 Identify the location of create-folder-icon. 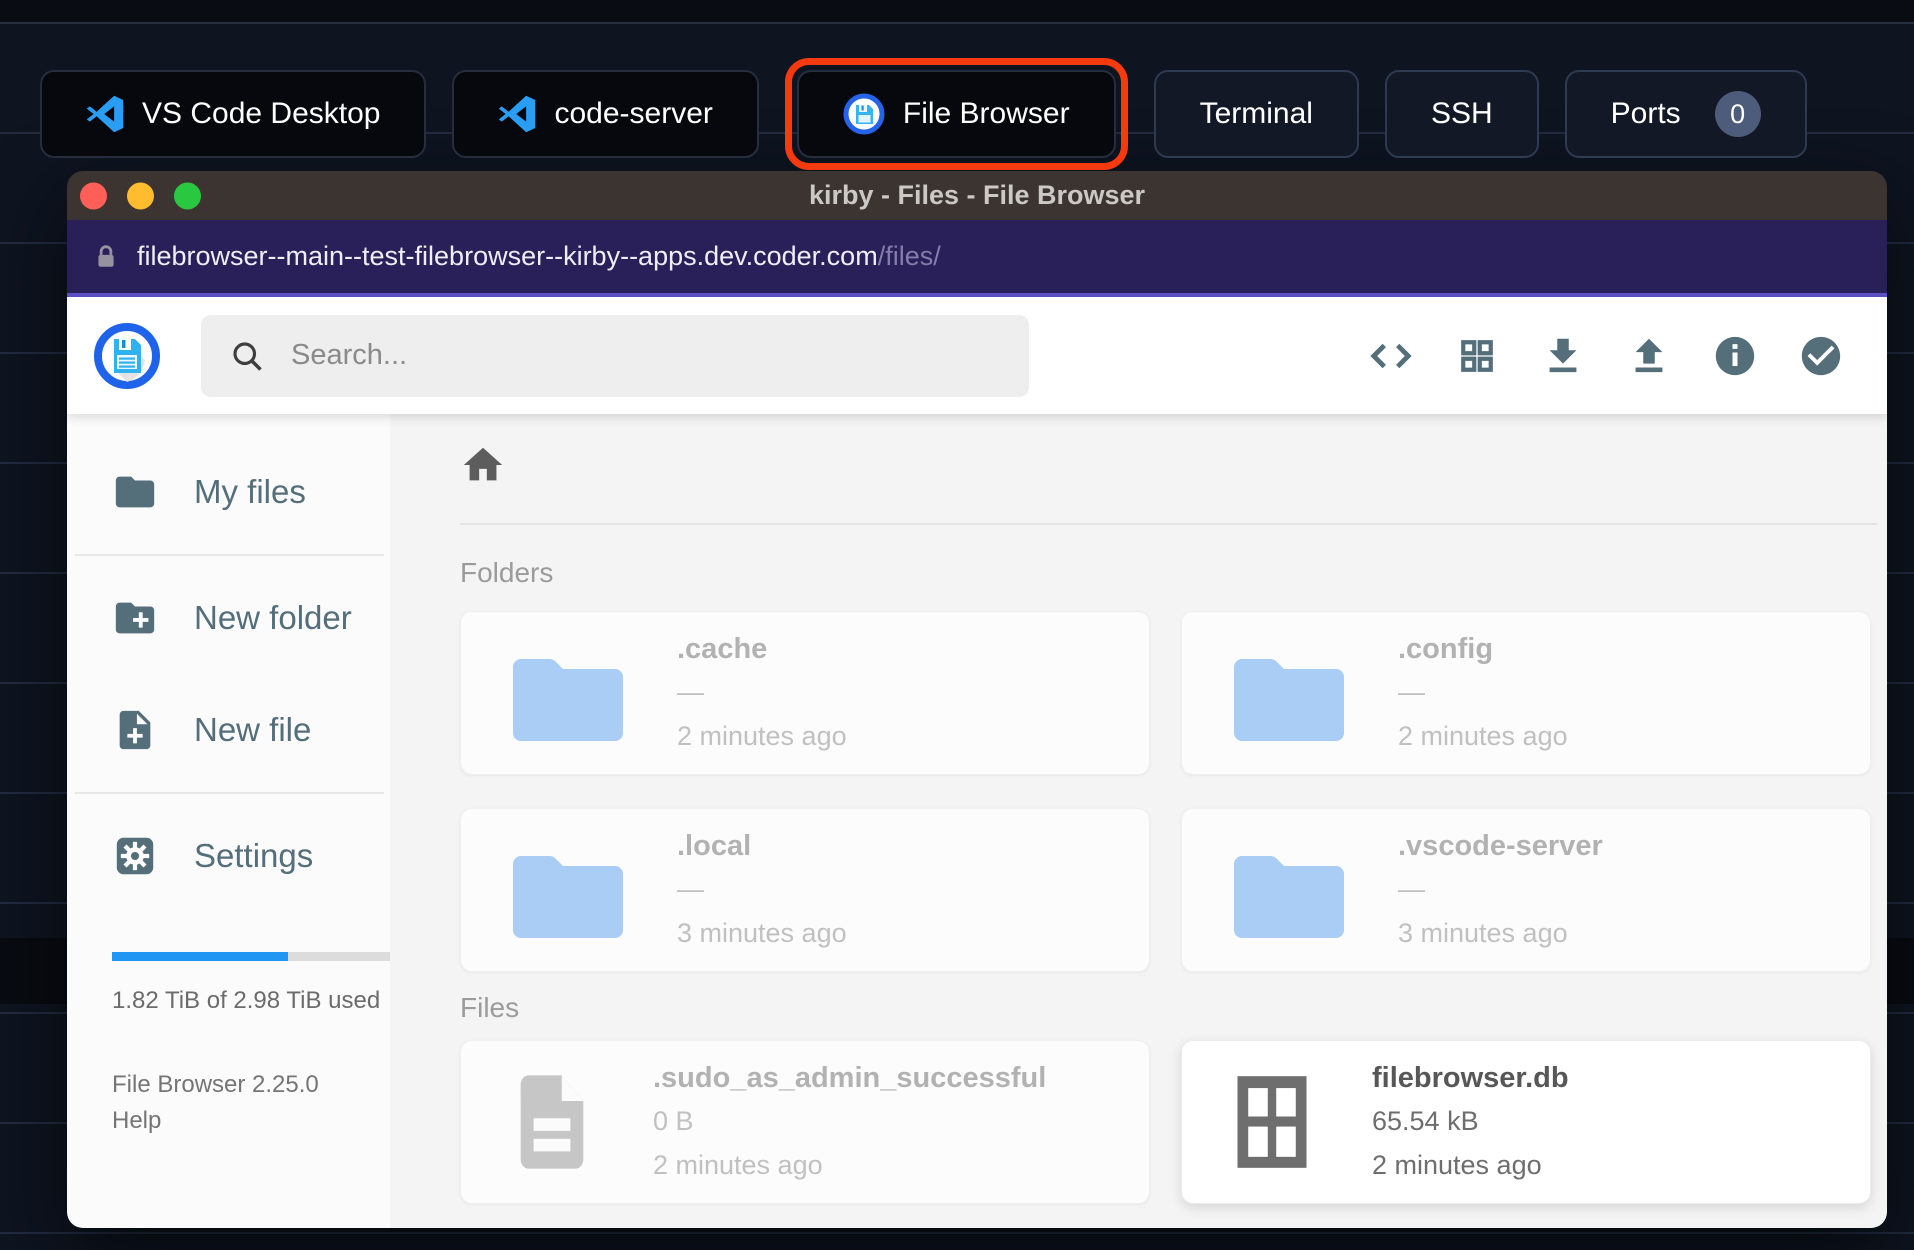
(135, 618).